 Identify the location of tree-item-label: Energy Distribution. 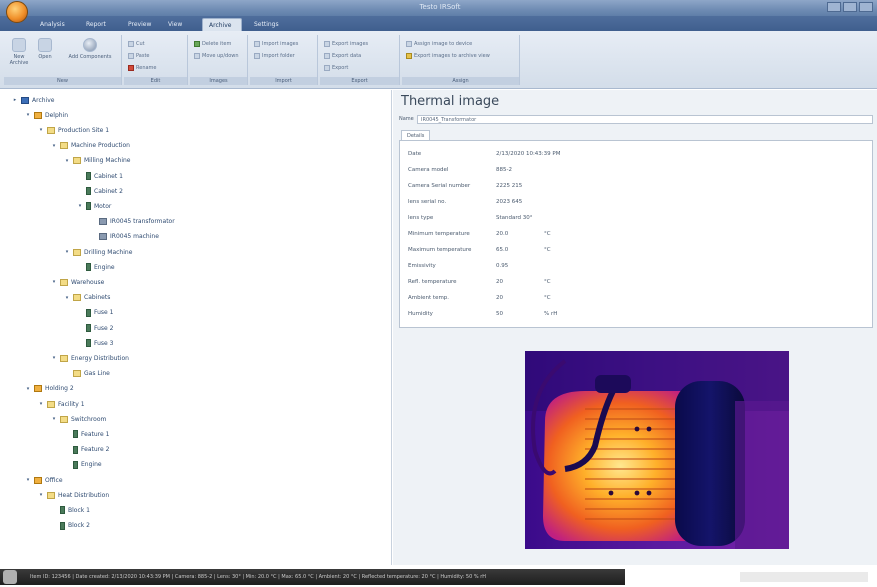
(100, 358).